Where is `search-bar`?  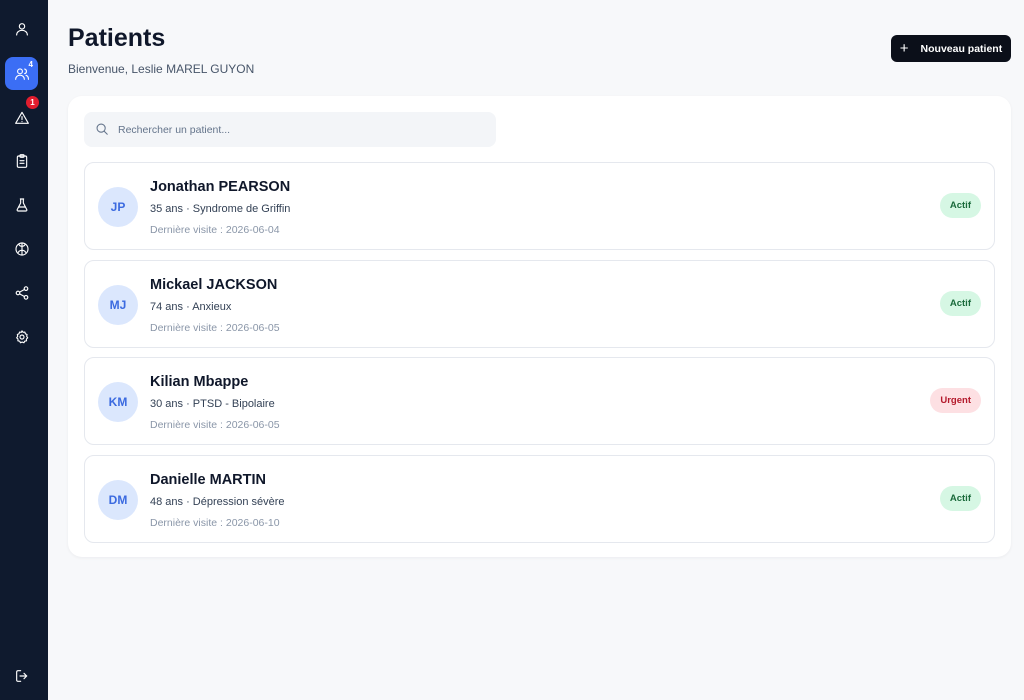
search-bar is located at coordinates (290, 129).